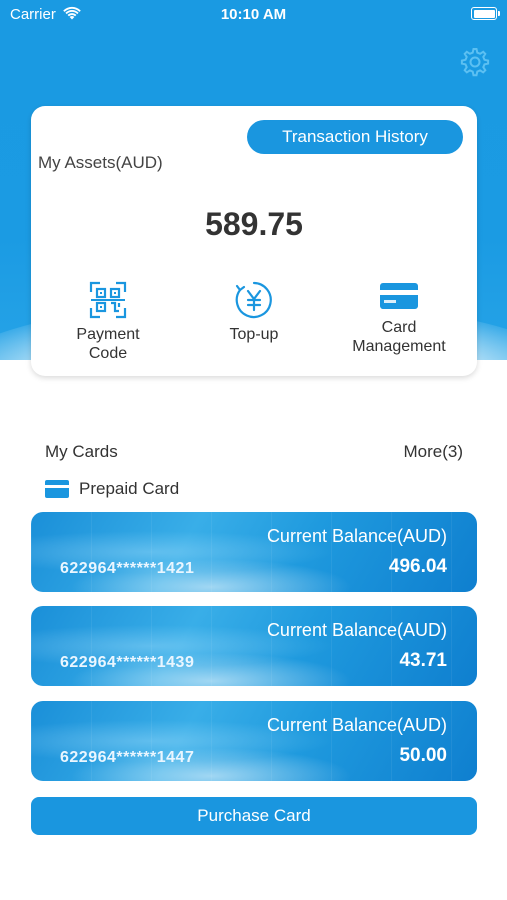  Describe the element at coordinates (129, 488) in the screenshot. I see `prepaid-card-label: Prepaid Card` at that location.